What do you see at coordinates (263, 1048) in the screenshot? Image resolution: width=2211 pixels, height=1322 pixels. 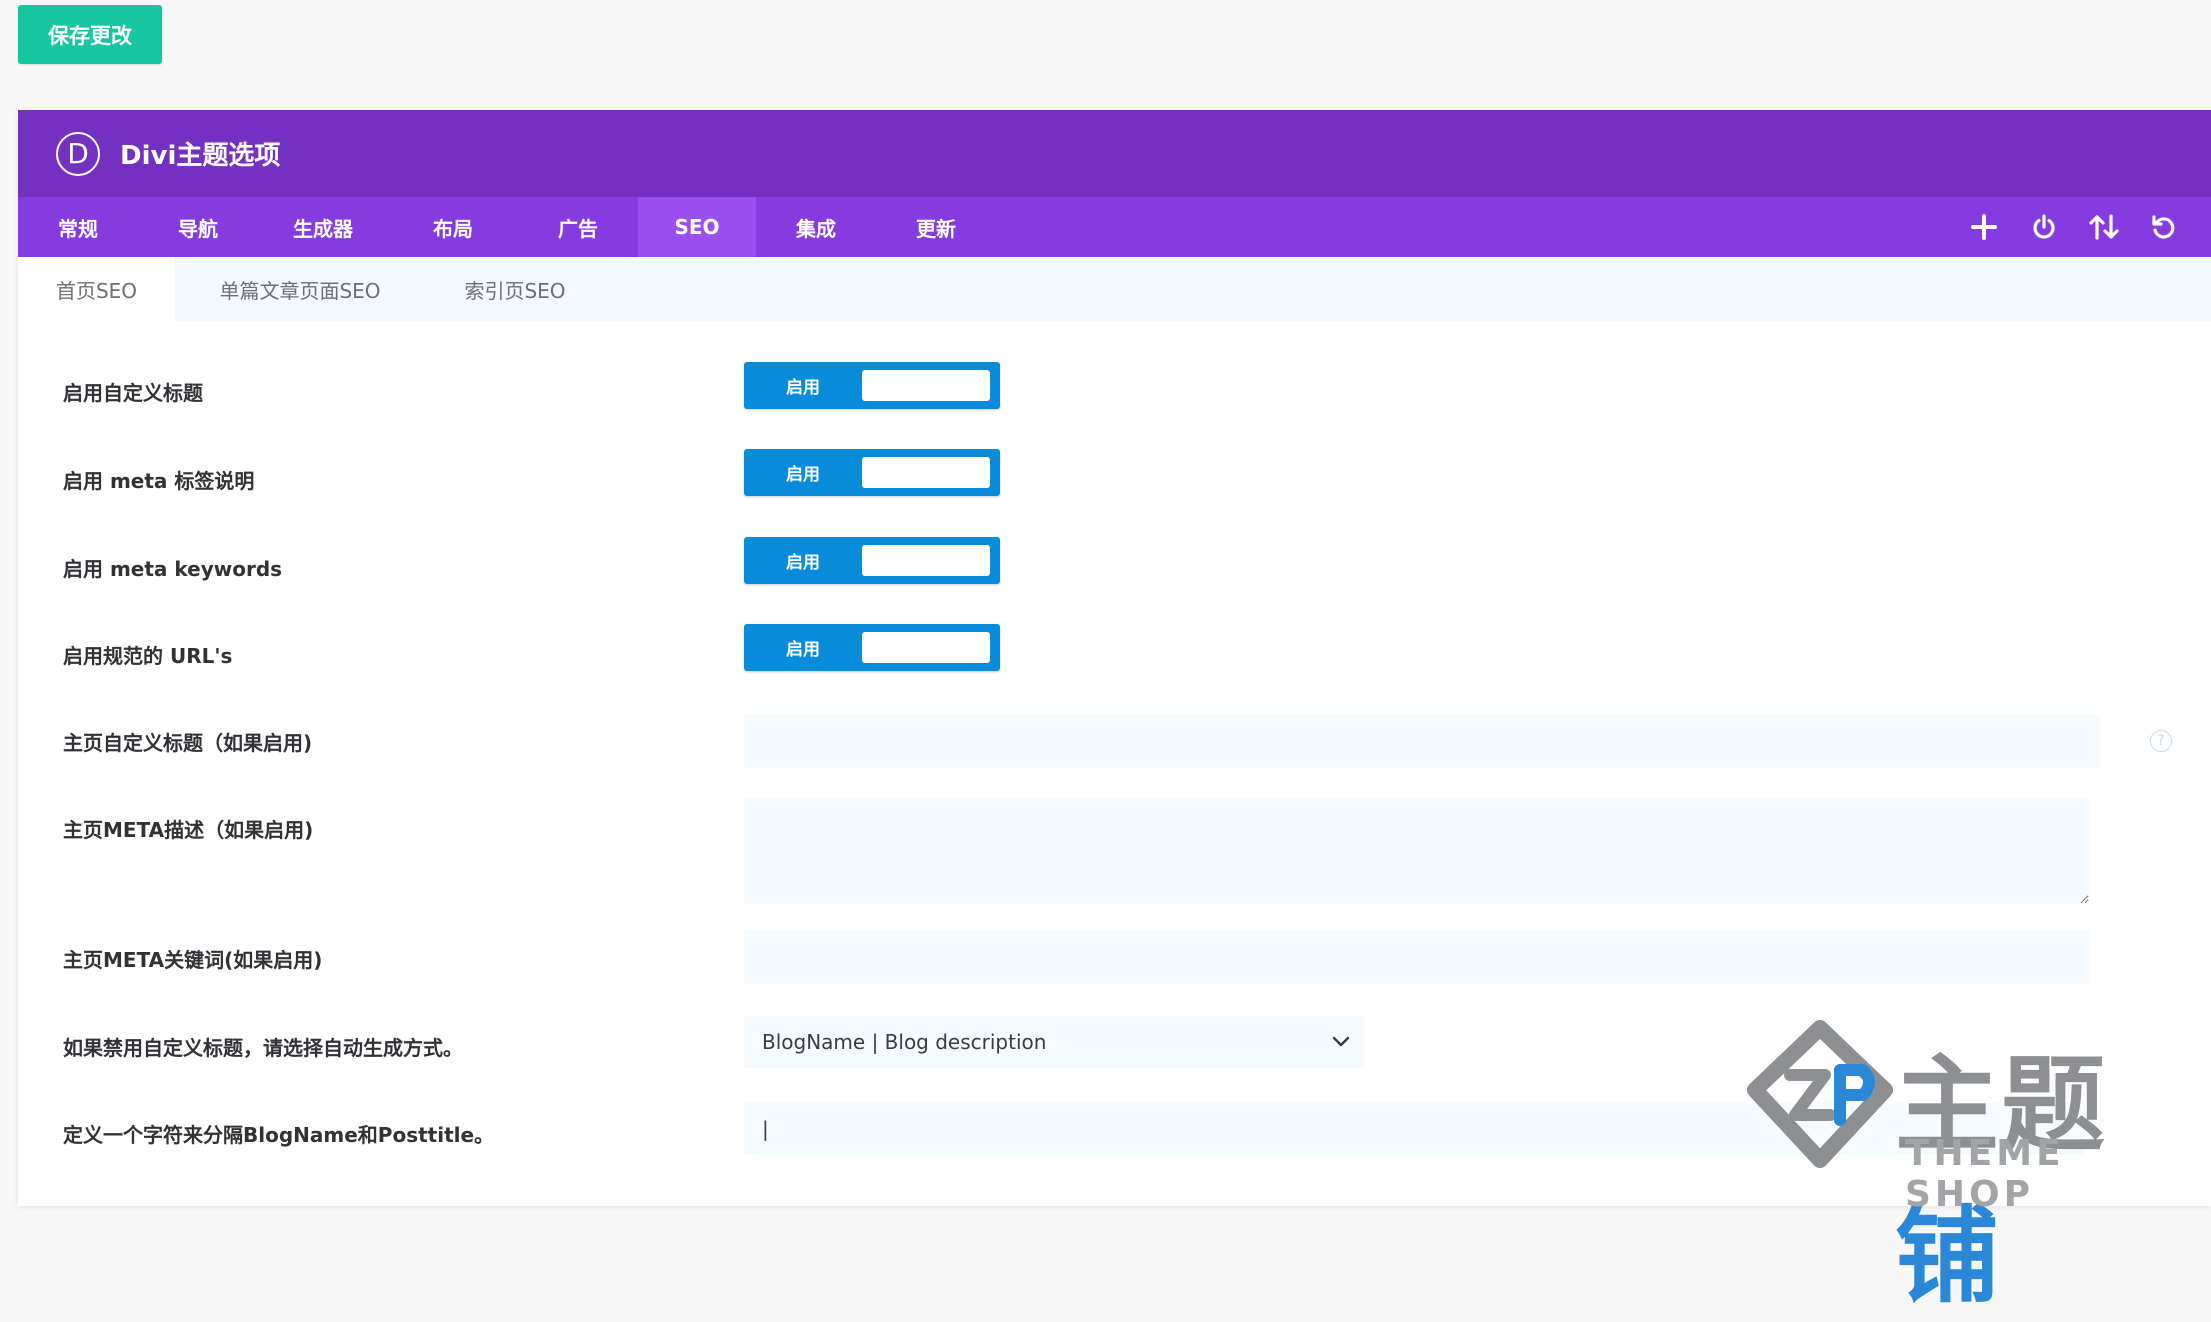 I see `auto-title-method-label: 如果禁用自定义标题，请选择自动生成方式。` at bounding box center [263, 1048].